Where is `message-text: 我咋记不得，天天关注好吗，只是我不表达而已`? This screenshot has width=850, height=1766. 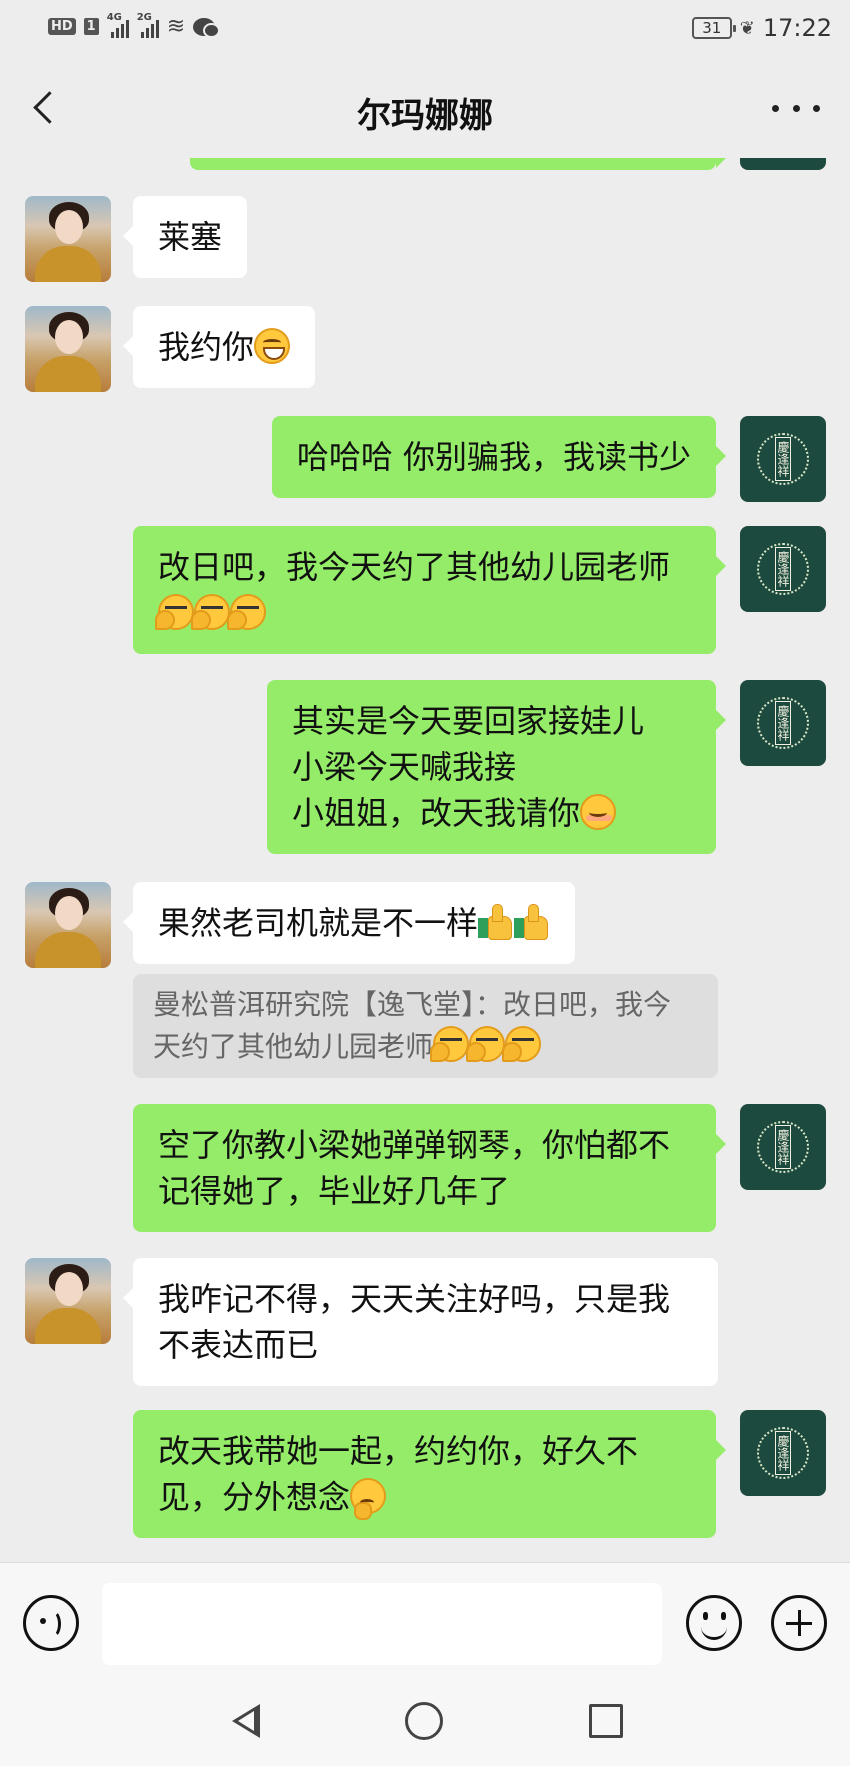 message-text: 我咋记不得，天天关注好吗，只是我不表达而已 is located at coordinates (414, 1322).